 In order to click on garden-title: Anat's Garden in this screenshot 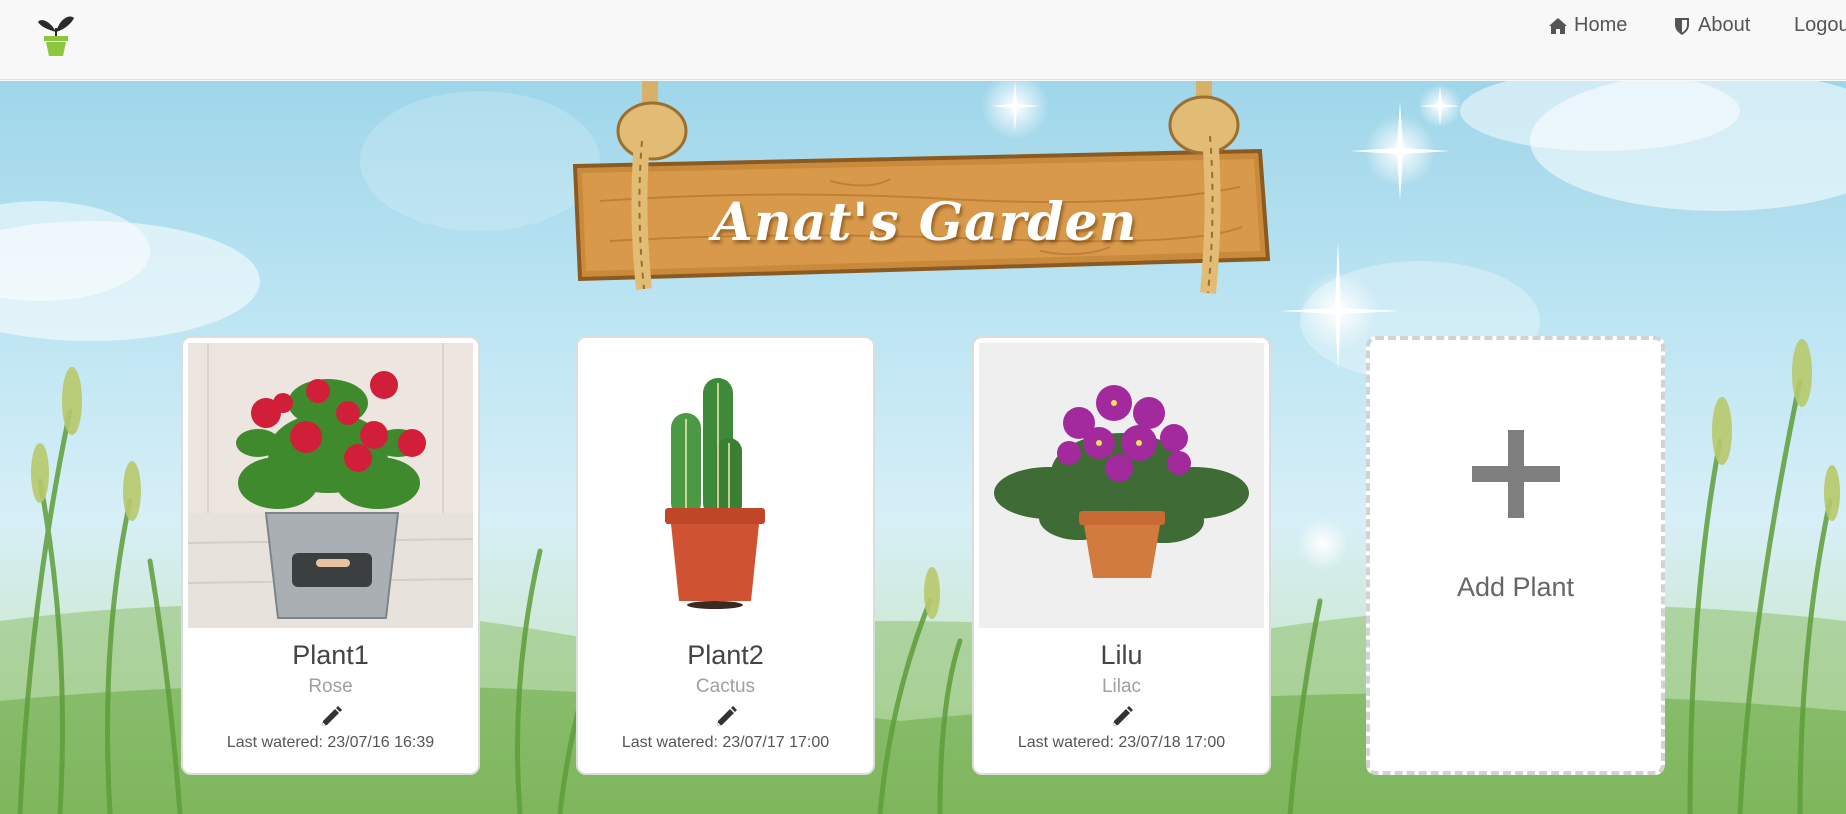, I will do `click(925, 222)`.